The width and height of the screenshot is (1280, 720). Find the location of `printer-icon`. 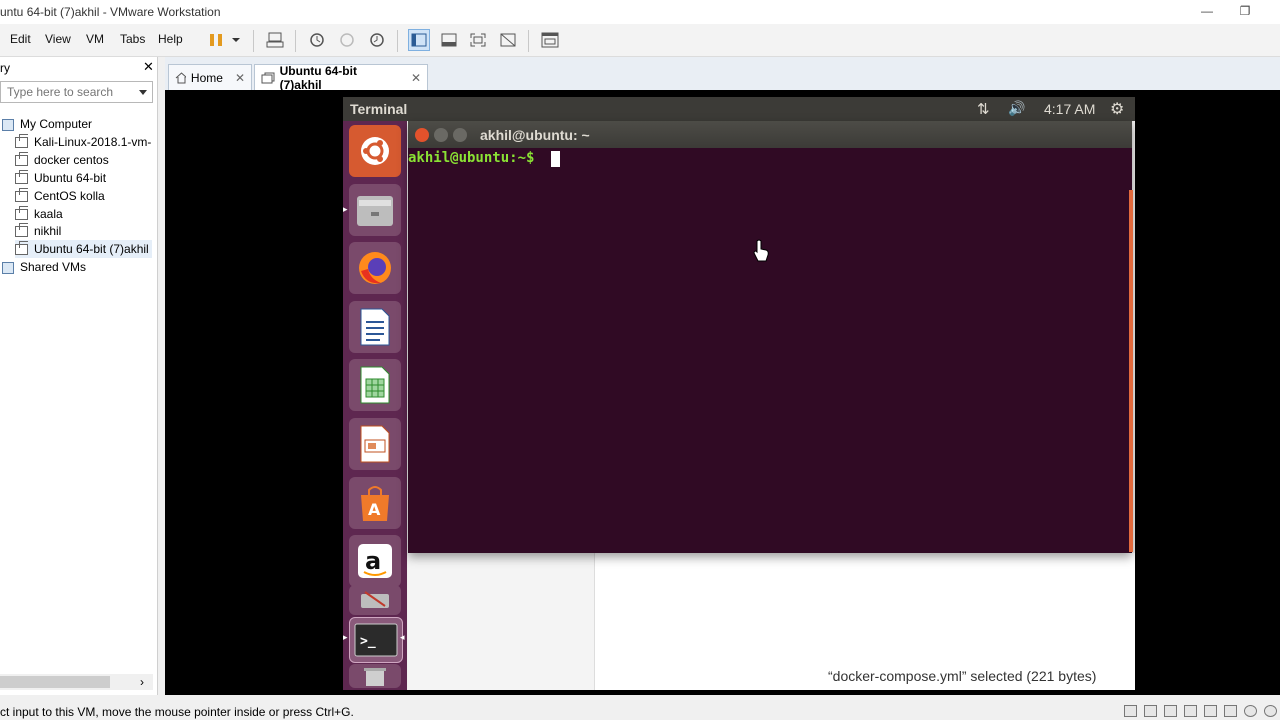

printer-icon is located at coordinates (1230, 711).